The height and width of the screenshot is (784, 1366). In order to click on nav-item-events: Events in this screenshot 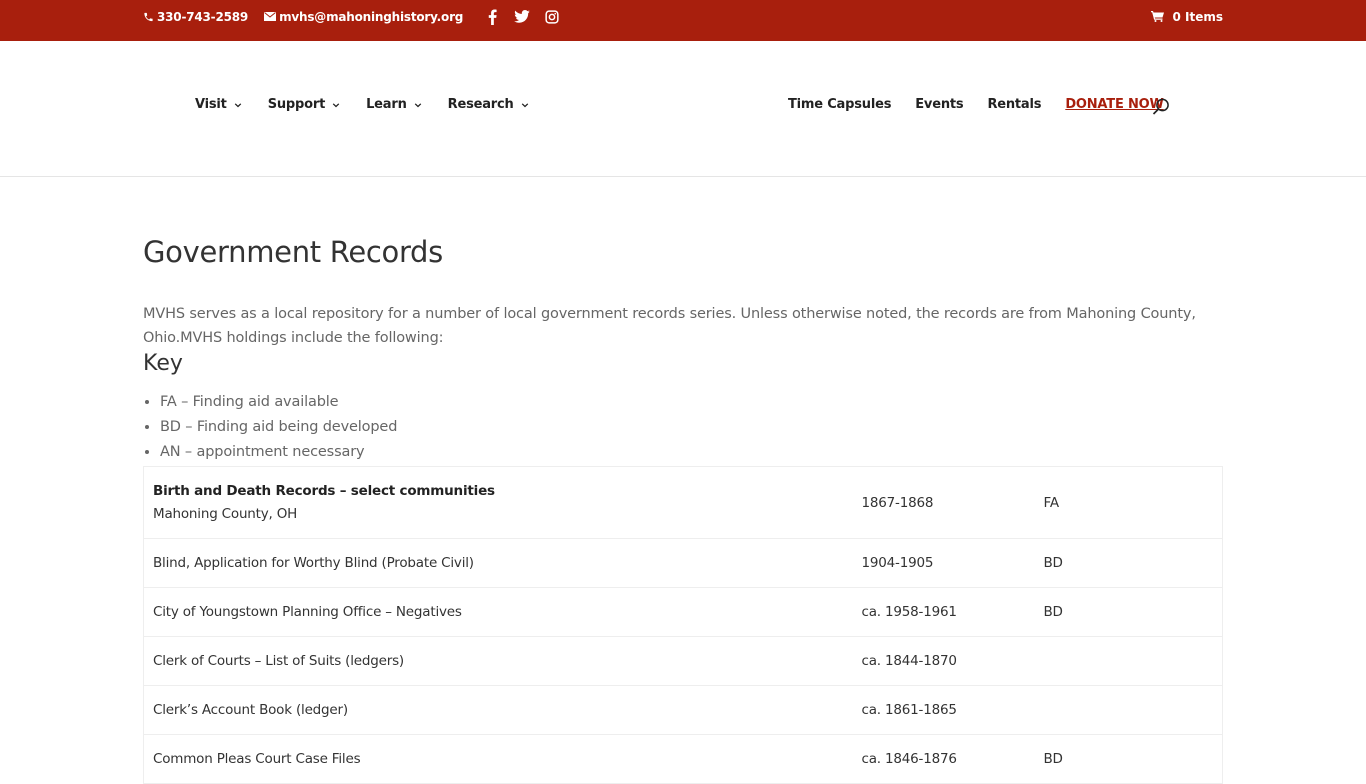, I will do `click(939, 104)`.